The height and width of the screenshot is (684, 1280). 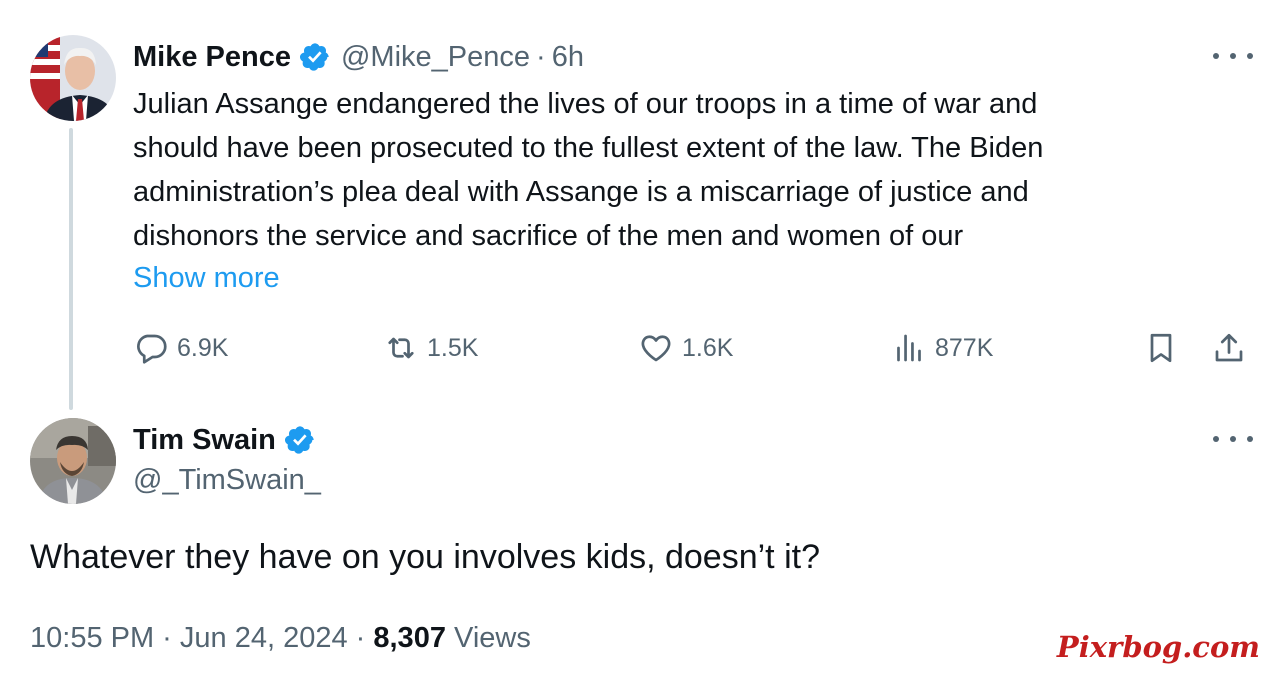 I want to click on tweet-time: 6h, so click(x=568, y=57).